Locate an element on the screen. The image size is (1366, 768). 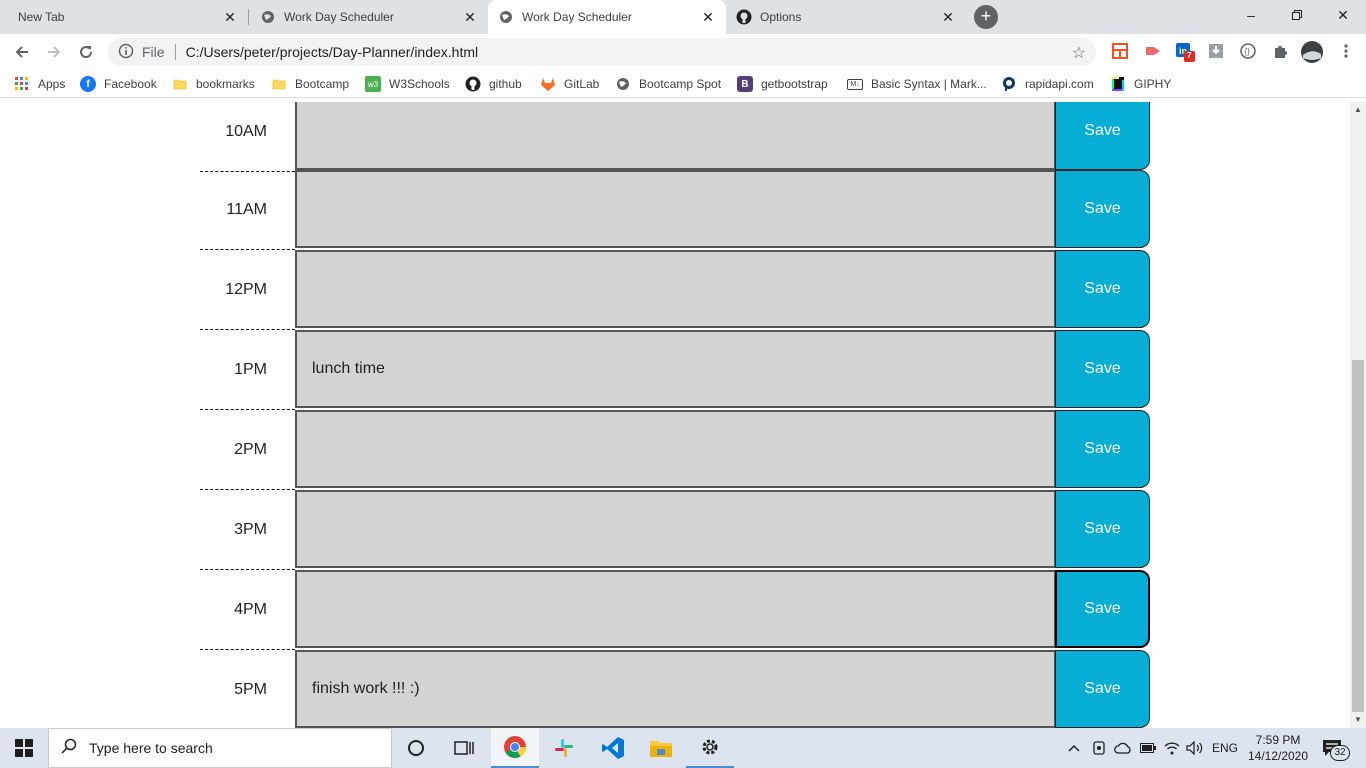
tab-new-tab: New Tab ✕ is located at coordinates (128, 17).